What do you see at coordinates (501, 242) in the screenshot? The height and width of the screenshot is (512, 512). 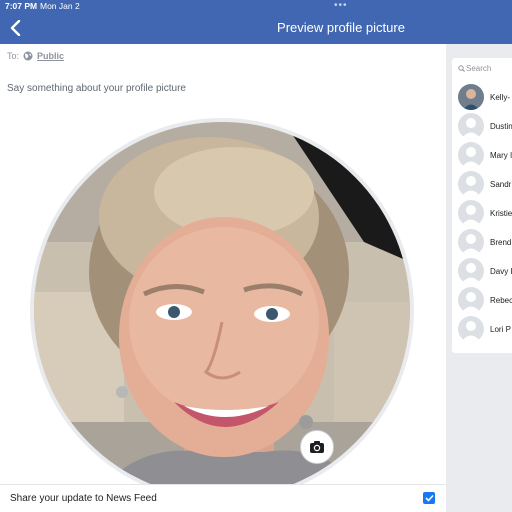 I see `contact-name: Brend` at bounding box center [501, 242].